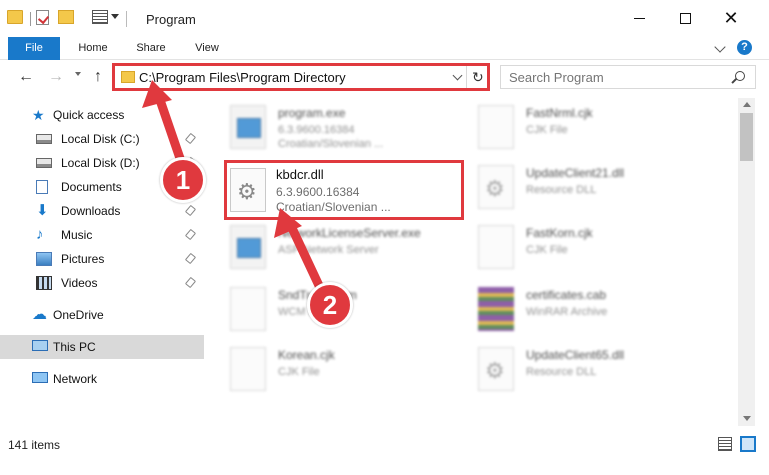  I want to click on file-type: WinRAR Archive, so click(567, 312).